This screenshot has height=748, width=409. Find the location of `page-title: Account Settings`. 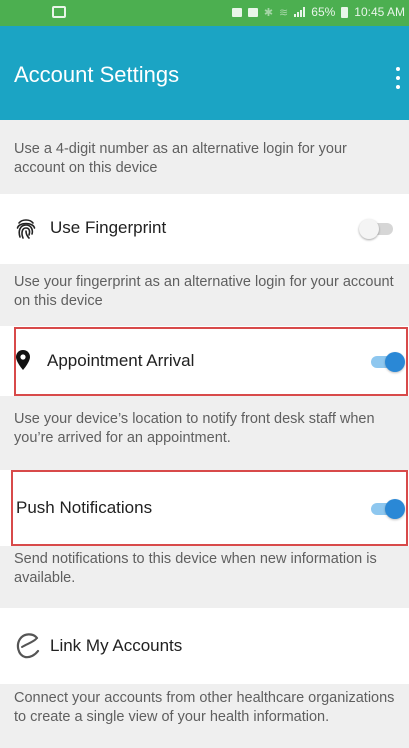

page-title: Account Settings is located at coordinates (97, 74).